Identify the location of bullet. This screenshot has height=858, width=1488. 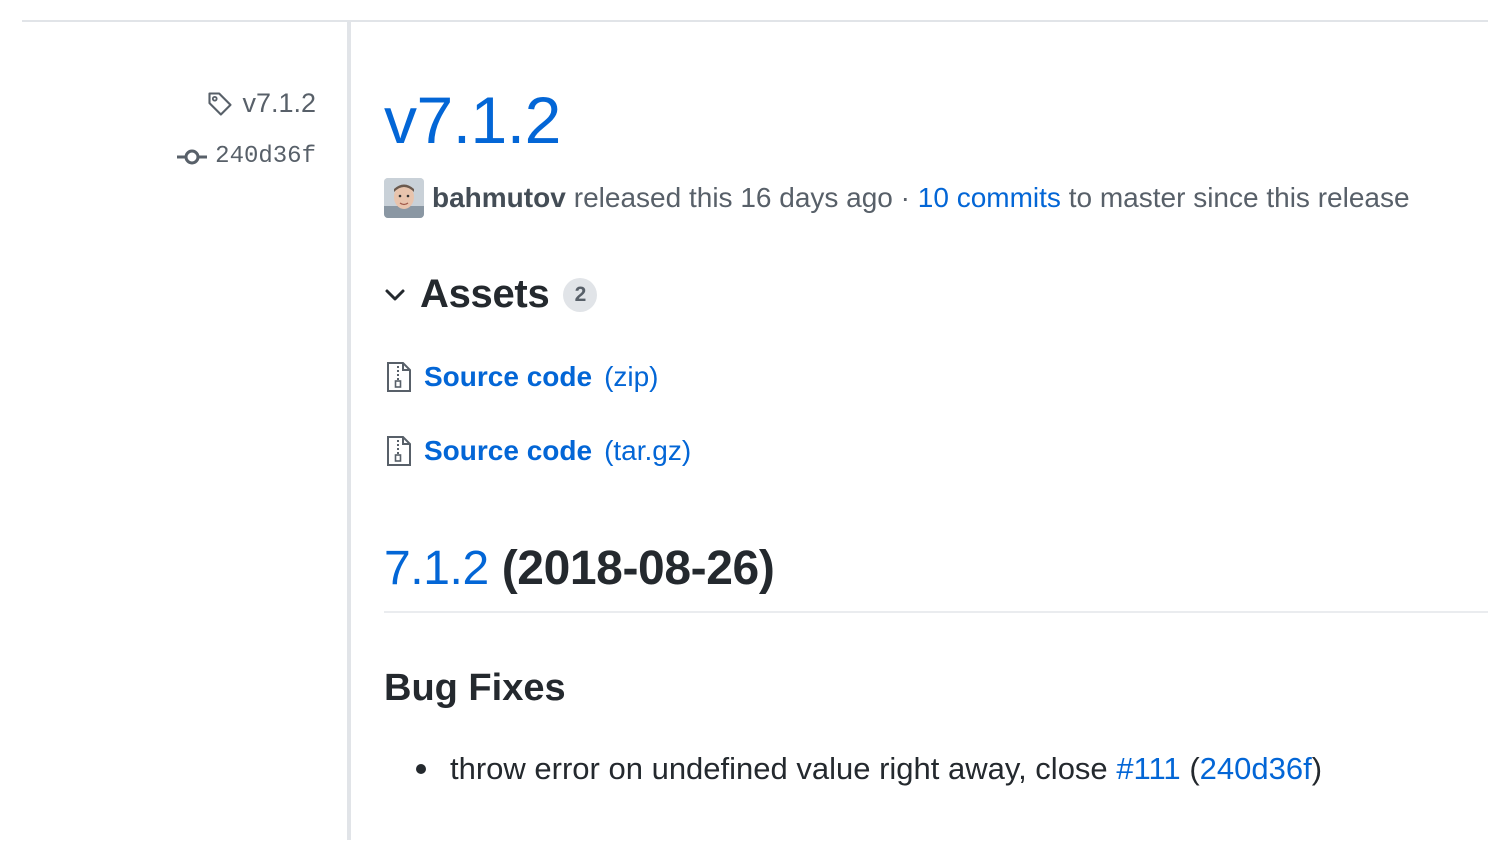
(421, 769).